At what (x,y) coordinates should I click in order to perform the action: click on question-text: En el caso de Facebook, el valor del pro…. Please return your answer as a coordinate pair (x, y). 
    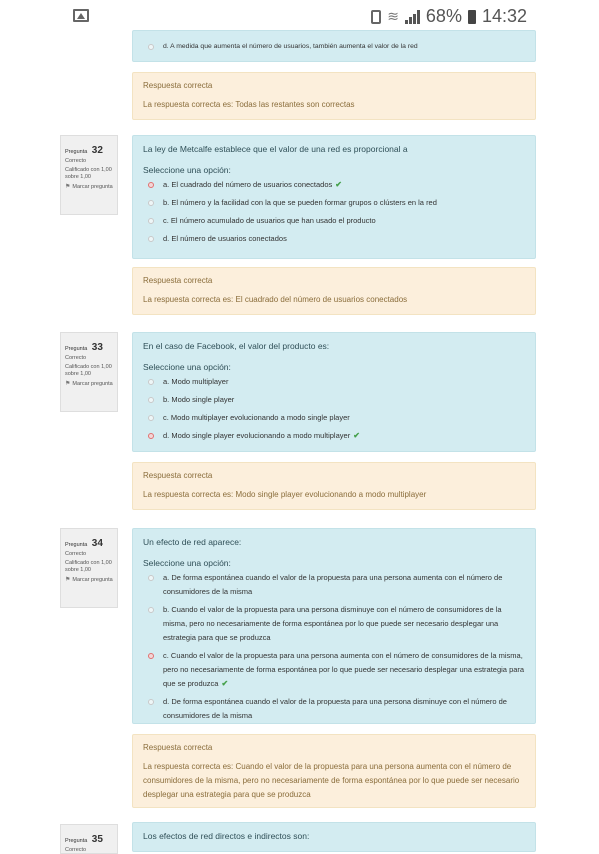
    Looking at the image, I should click on (236, 346).